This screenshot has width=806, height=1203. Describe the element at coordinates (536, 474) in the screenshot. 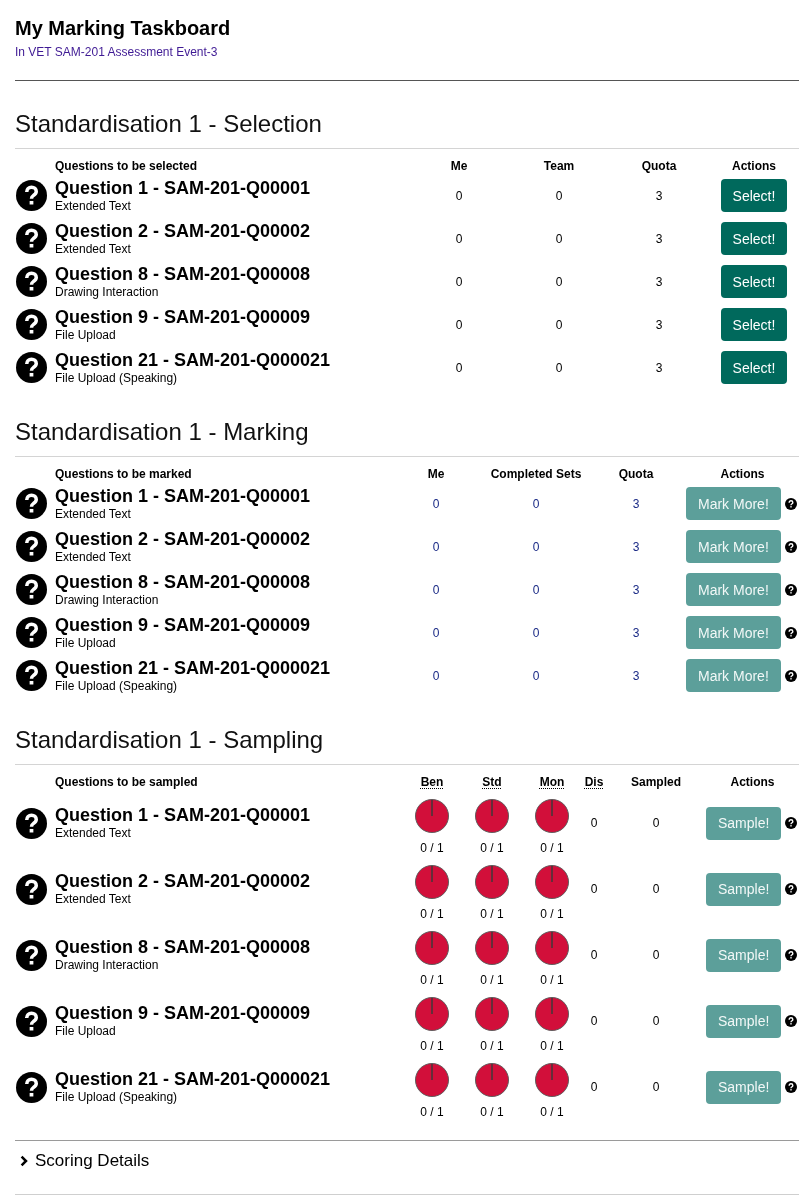

I see `column-header: Completed Sets` at that location.